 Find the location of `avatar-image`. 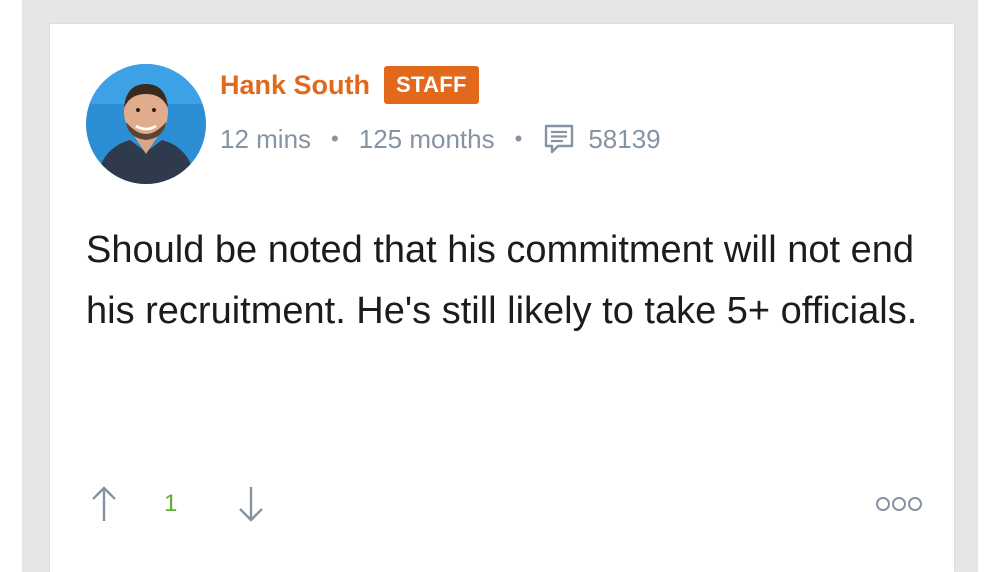

avatar-image is located at coordinates (146, 124).